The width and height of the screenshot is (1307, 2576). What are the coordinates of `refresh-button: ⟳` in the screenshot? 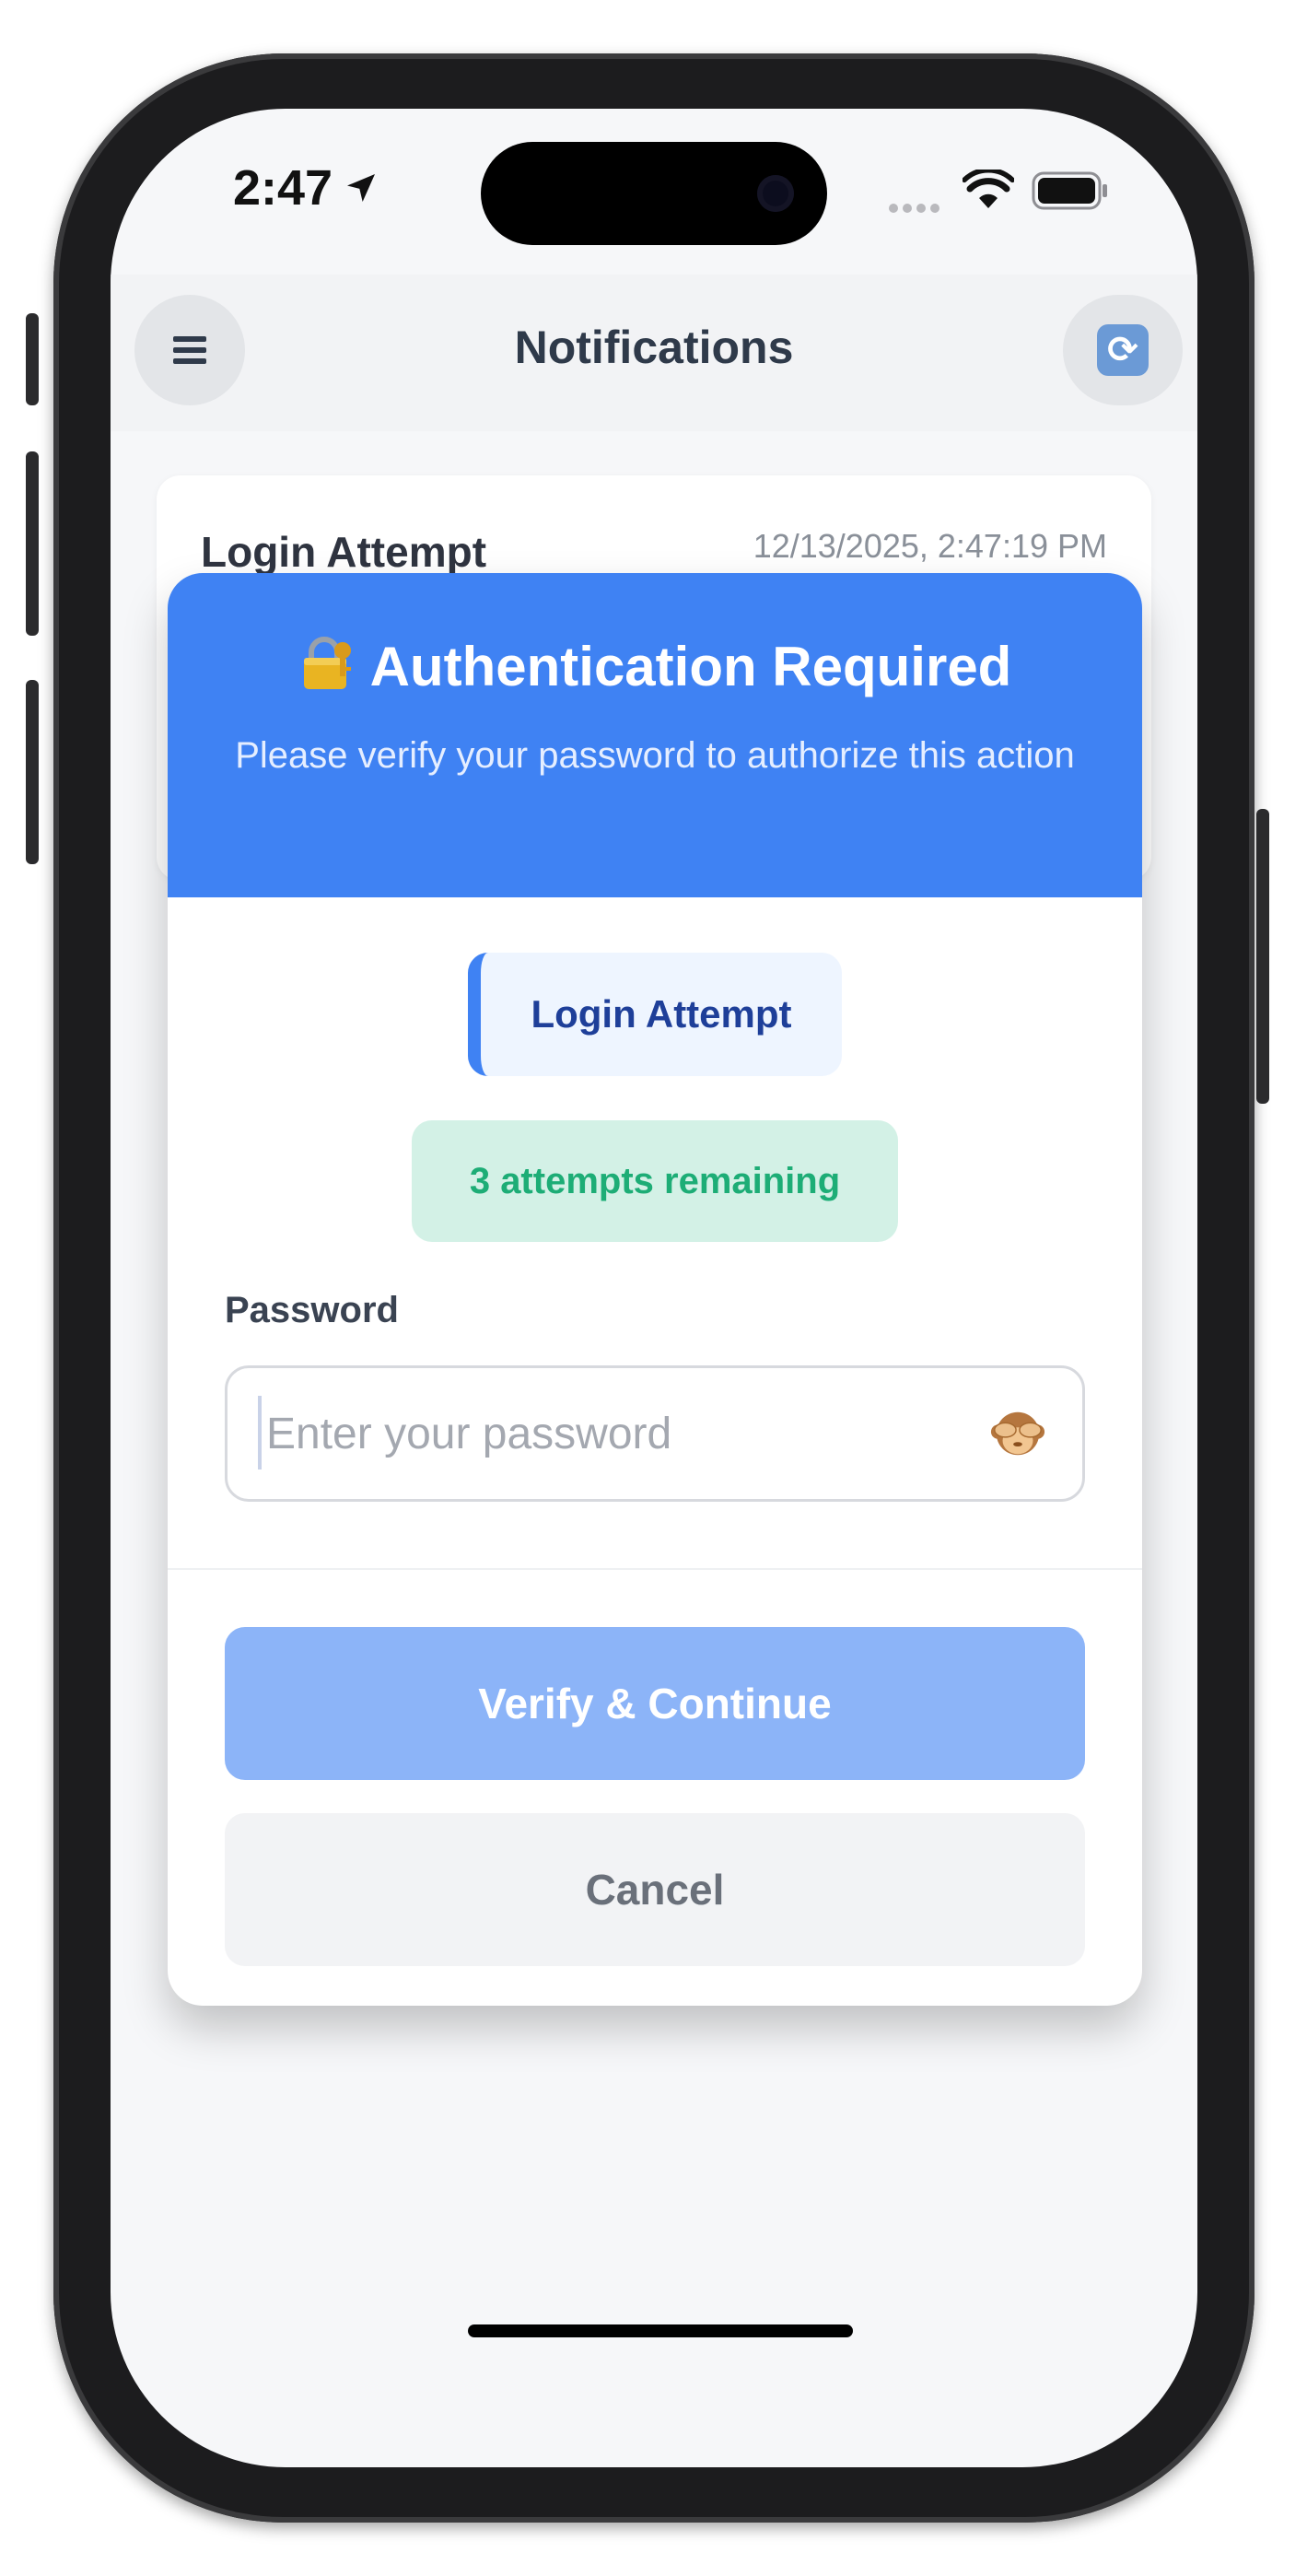 It's located at (1123, 350).